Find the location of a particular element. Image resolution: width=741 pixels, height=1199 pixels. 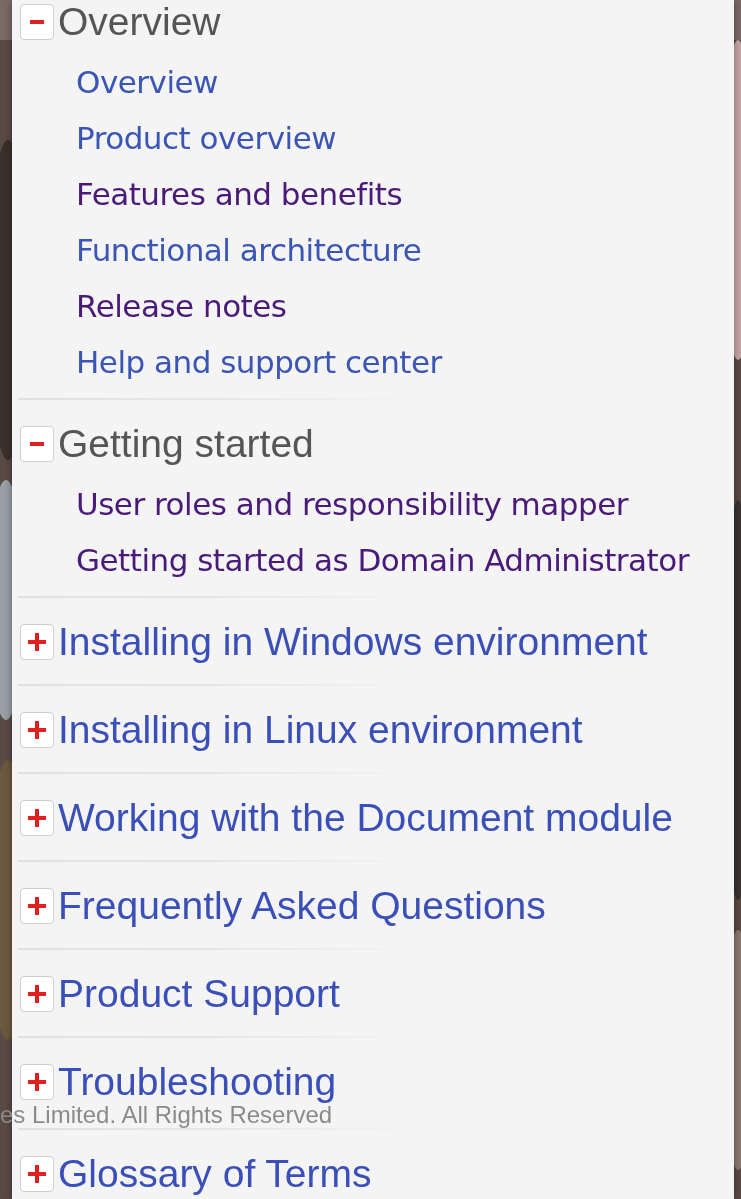

section-title: Overview is located at coordinates (139, 22).